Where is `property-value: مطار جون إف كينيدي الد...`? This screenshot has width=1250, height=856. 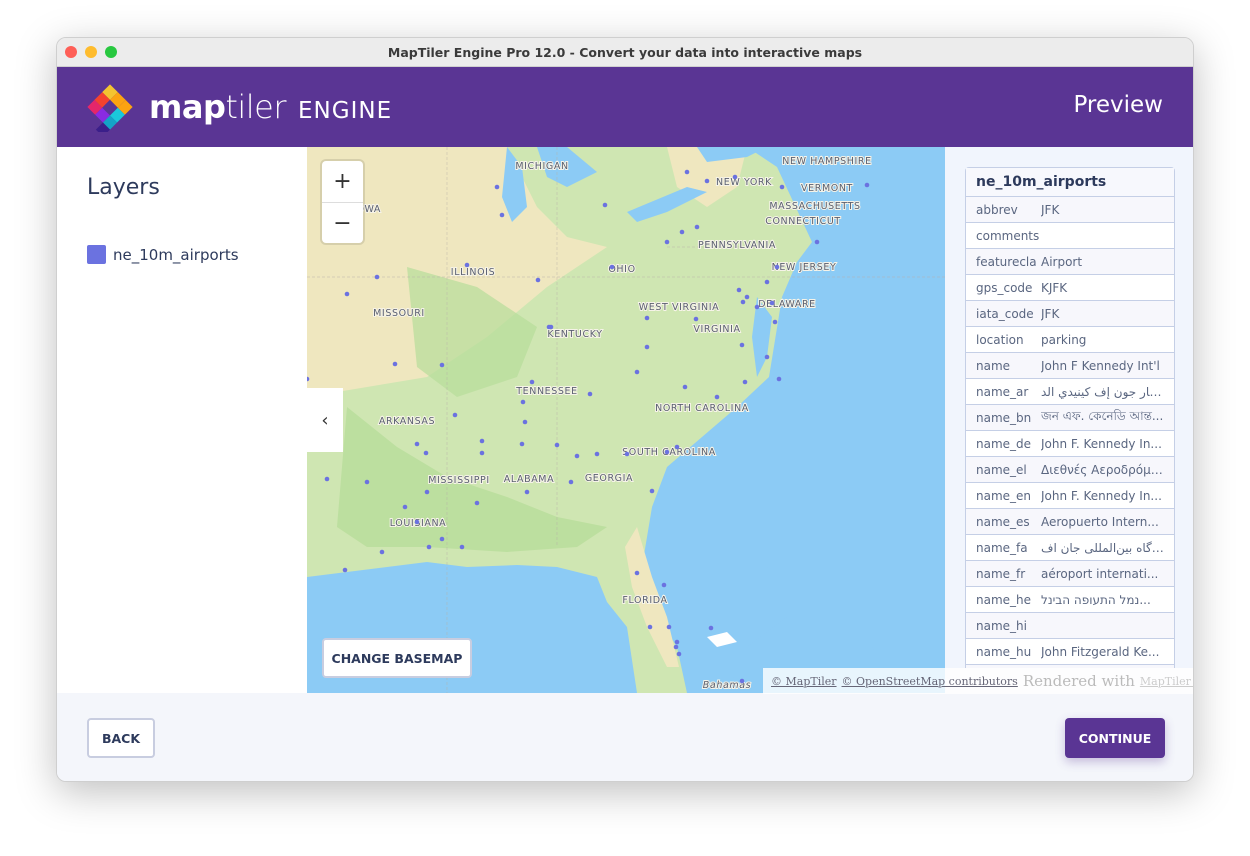 property-value: مطار جون إف كينيدي الد... is located at coordinates (1107, 391).